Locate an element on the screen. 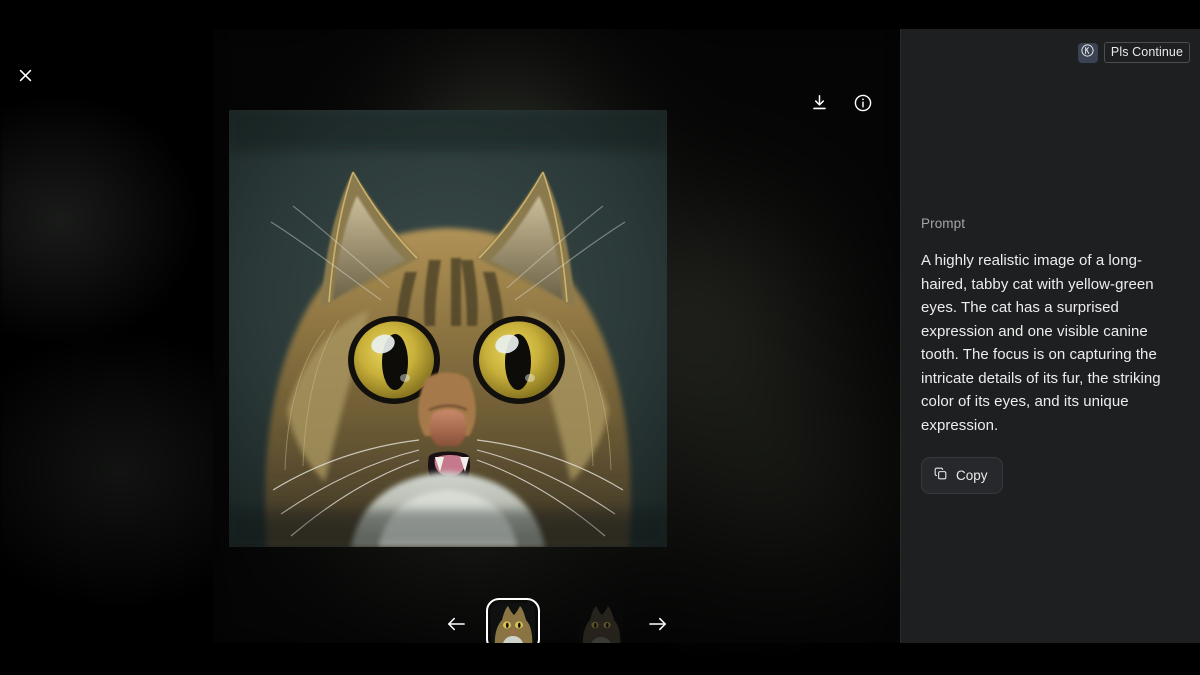  close-button is located at coordinates (25, 75).